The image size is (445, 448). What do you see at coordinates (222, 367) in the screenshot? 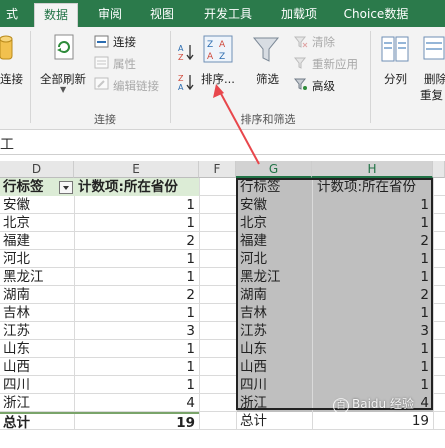
I see `table-row: 山西 1 山西 1` at bounding box center [222, 367].